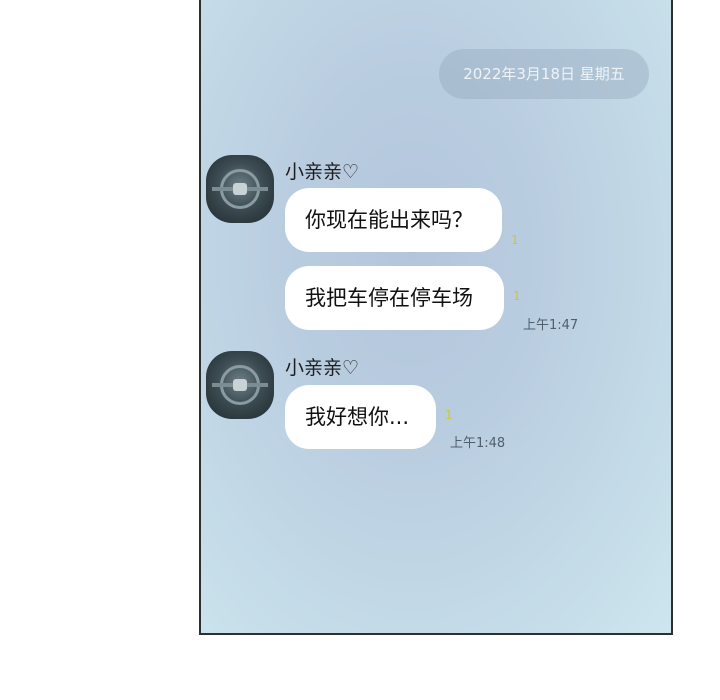  I want to click on message-timestamp: 上午1:47, so click(551, 325).